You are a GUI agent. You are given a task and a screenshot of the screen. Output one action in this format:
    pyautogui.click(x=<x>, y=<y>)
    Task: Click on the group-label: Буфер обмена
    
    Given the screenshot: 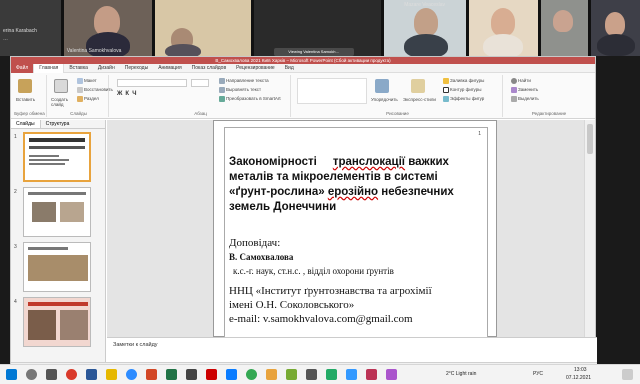 What is the action you would take?
    pyautogui.click(x=29, y=113)
    